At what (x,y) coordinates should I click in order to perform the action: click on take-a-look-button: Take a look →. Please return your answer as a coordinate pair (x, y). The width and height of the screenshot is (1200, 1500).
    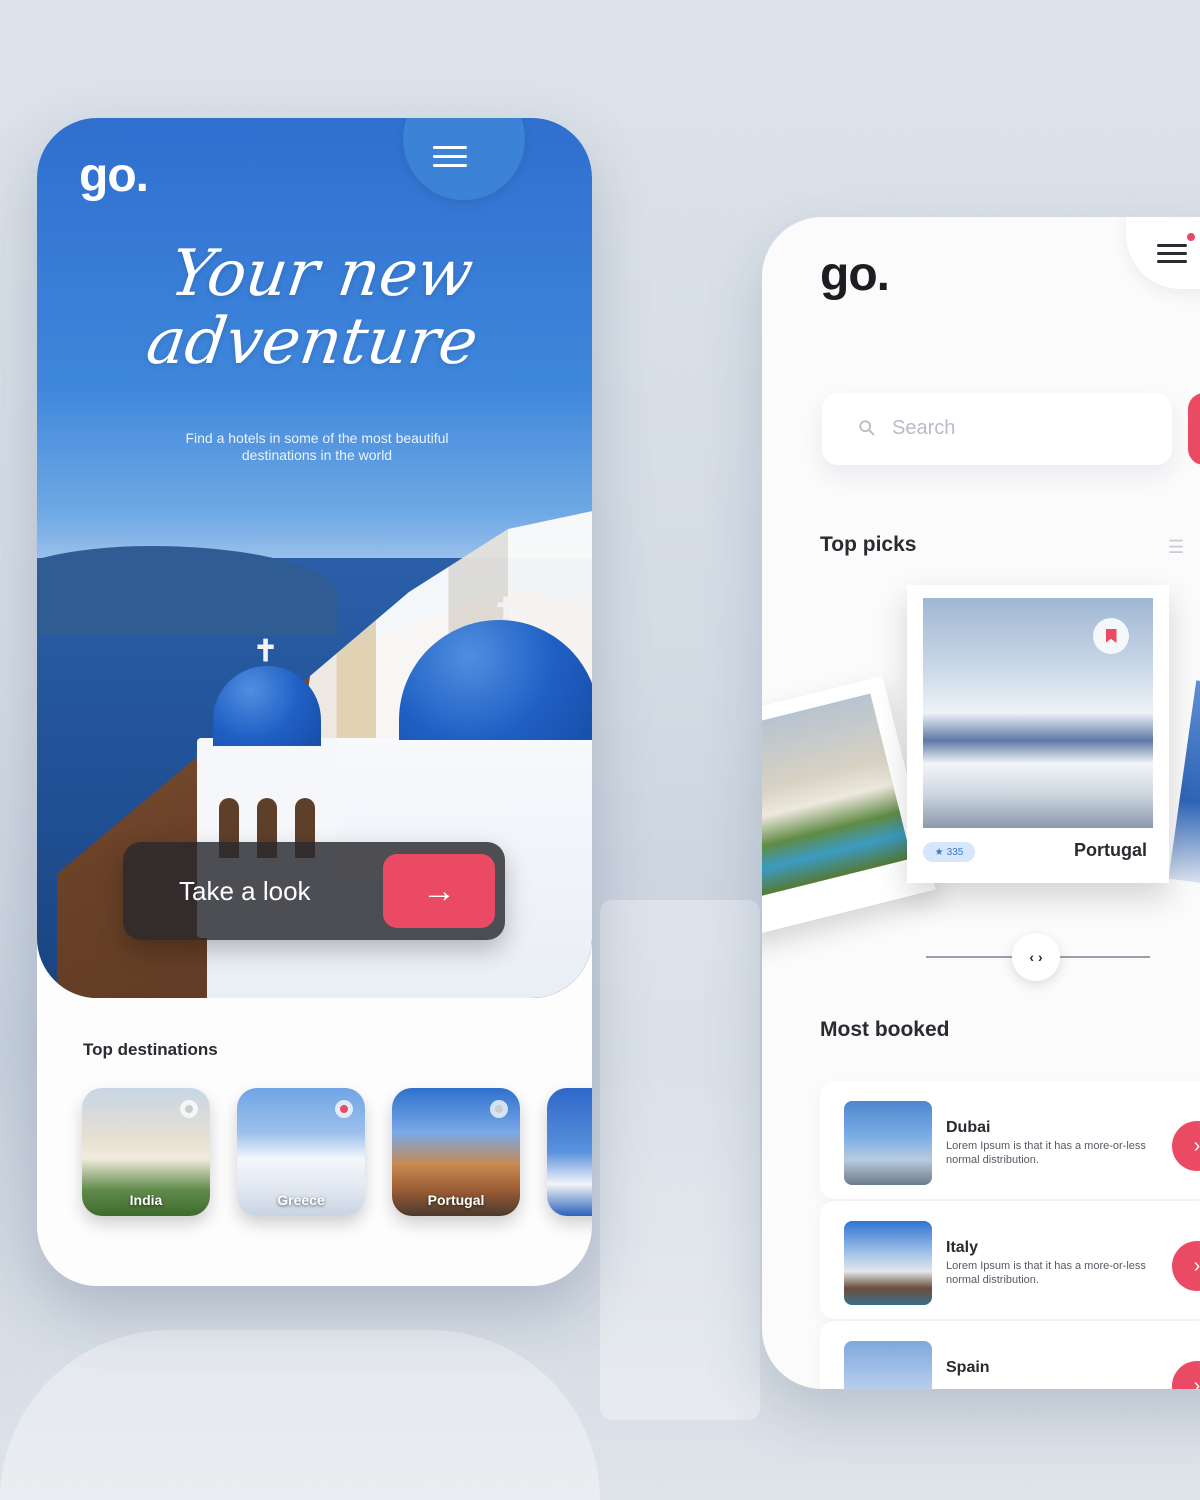
    Looking at the image, I should click on (314, 891).